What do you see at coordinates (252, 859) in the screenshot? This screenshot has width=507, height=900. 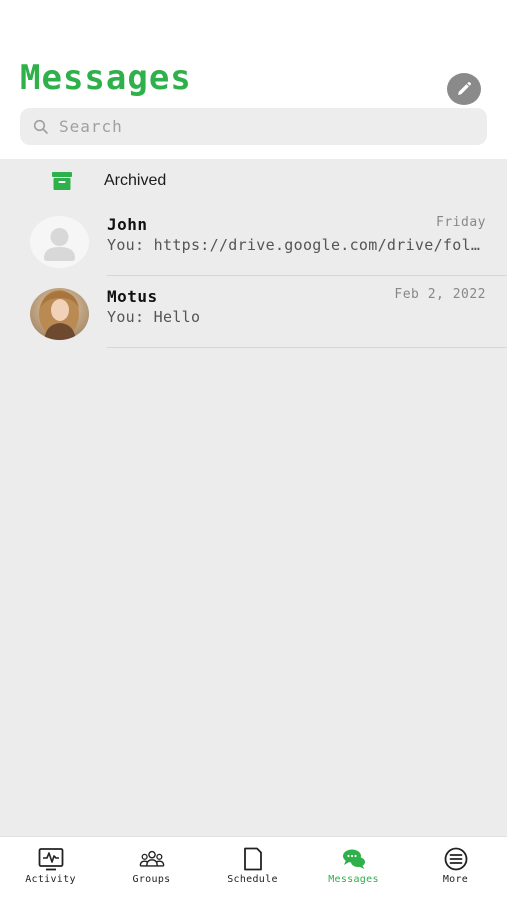 I see `schedule-icon` at bounding box center [252, 859].